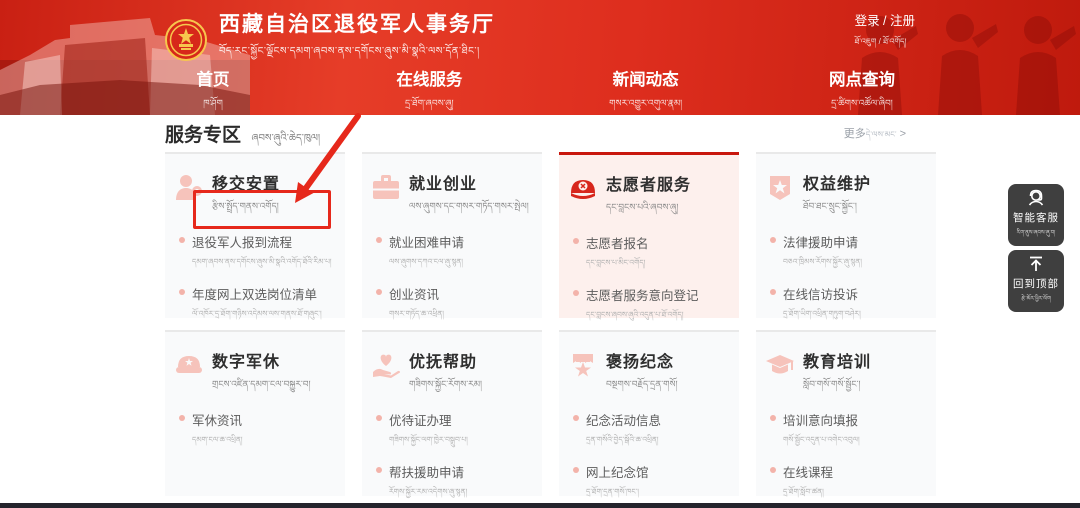 This screenshot has height=508, width=1080. What do you see at coordinates (622, 439) in the screenshot?
I see `link-tibetan: དྲན་གསོའི་བྱེད་སྒོའི་ཆ་འཕྲིན།` at bounding box center [622, 439].